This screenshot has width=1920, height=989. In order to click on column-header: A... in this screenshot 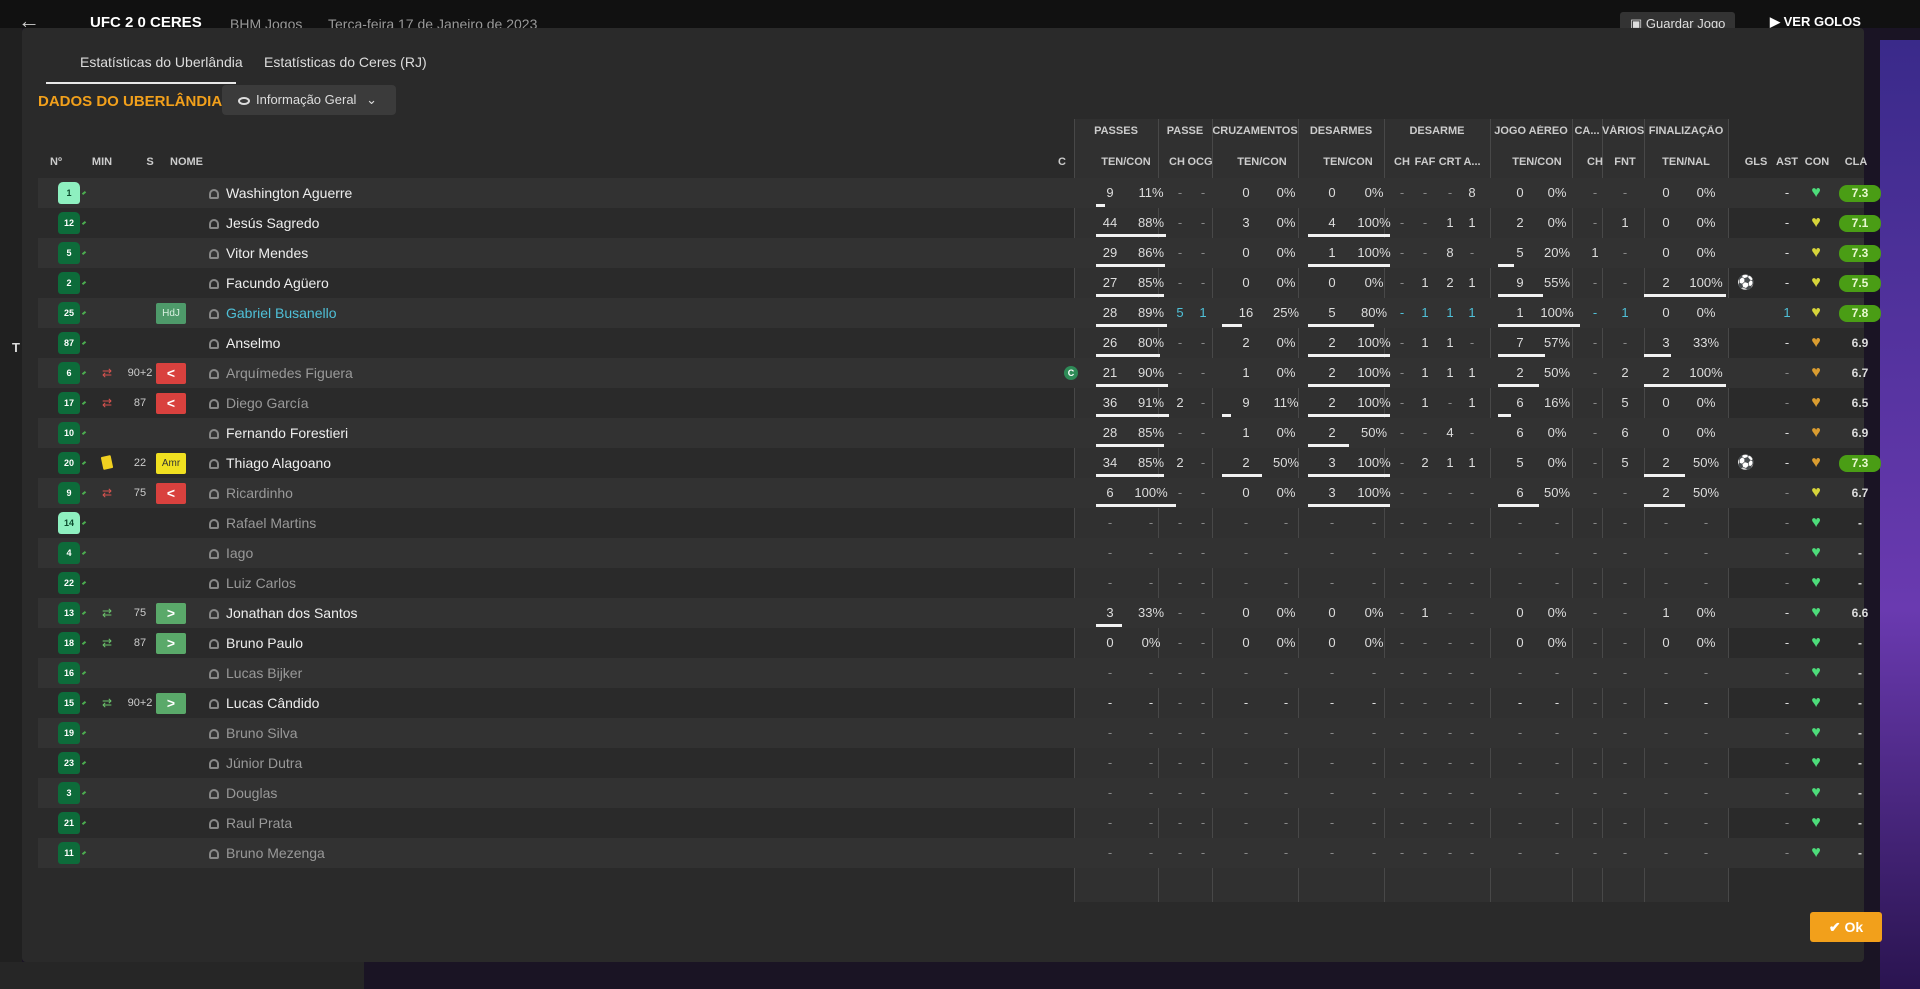, I will do `click(1472, 162)`.